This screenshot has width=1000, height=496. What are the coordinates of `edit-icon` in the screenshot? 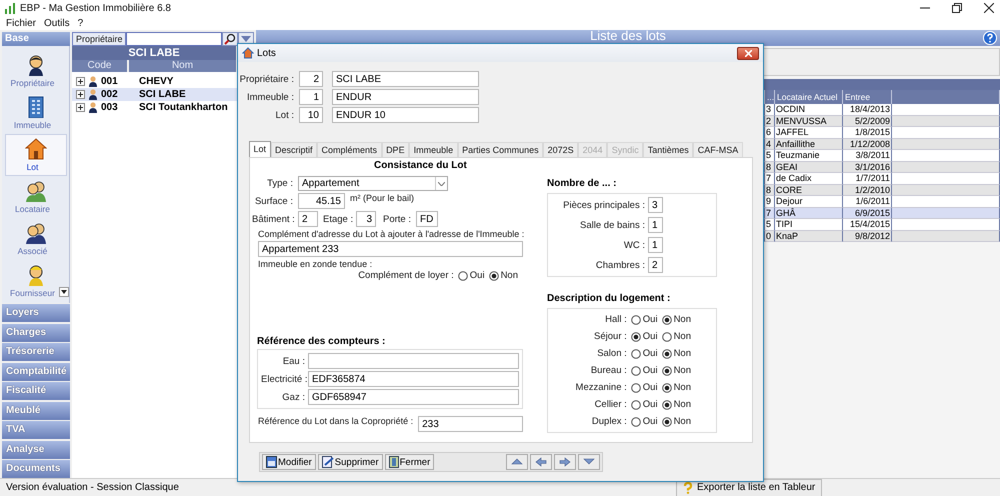 It's located at (328, 462).